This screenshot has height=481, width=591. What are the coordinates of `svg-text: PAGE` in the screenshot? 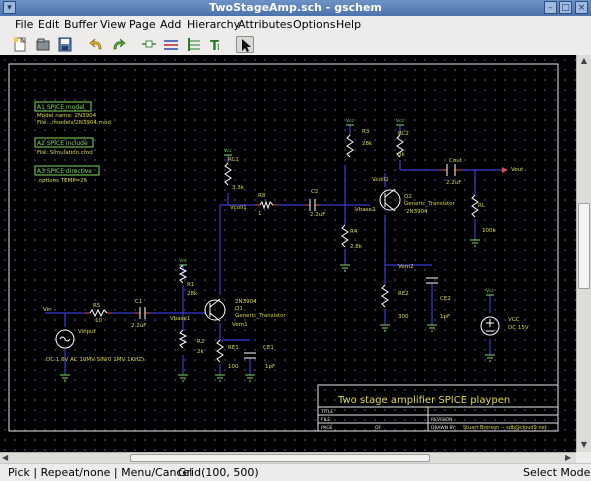 It's located at (327, 428).